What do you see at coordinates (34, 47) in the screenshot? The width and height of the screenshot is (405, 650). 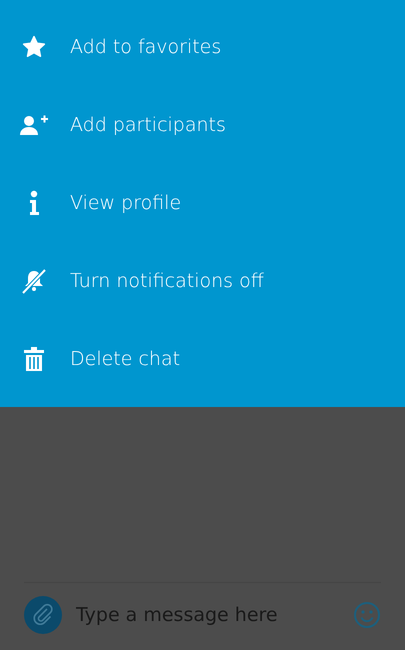 I see `star-icon` at bounding box center [34, 47].